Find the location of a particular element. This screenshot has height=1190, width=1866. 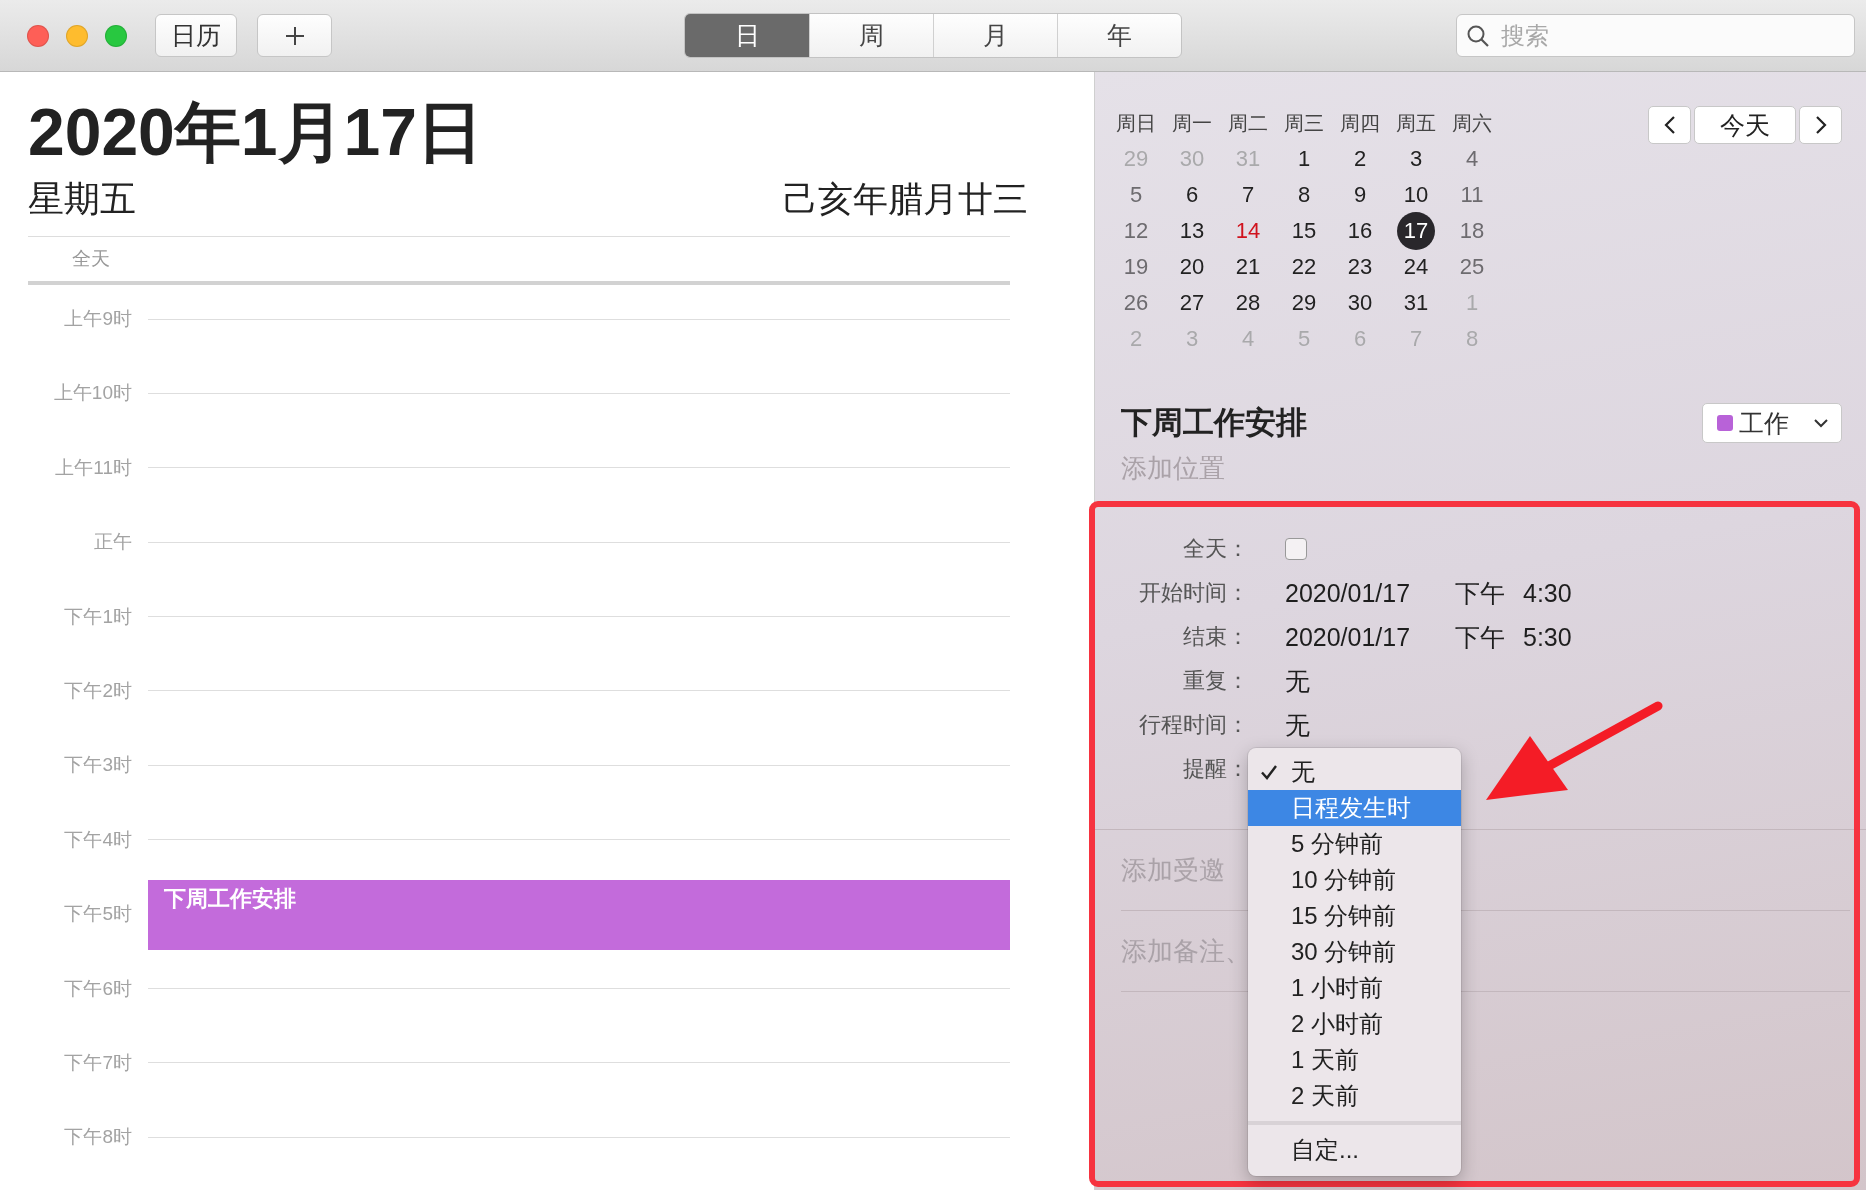

hour-label: 正午 is located at coordinates (112, 542).